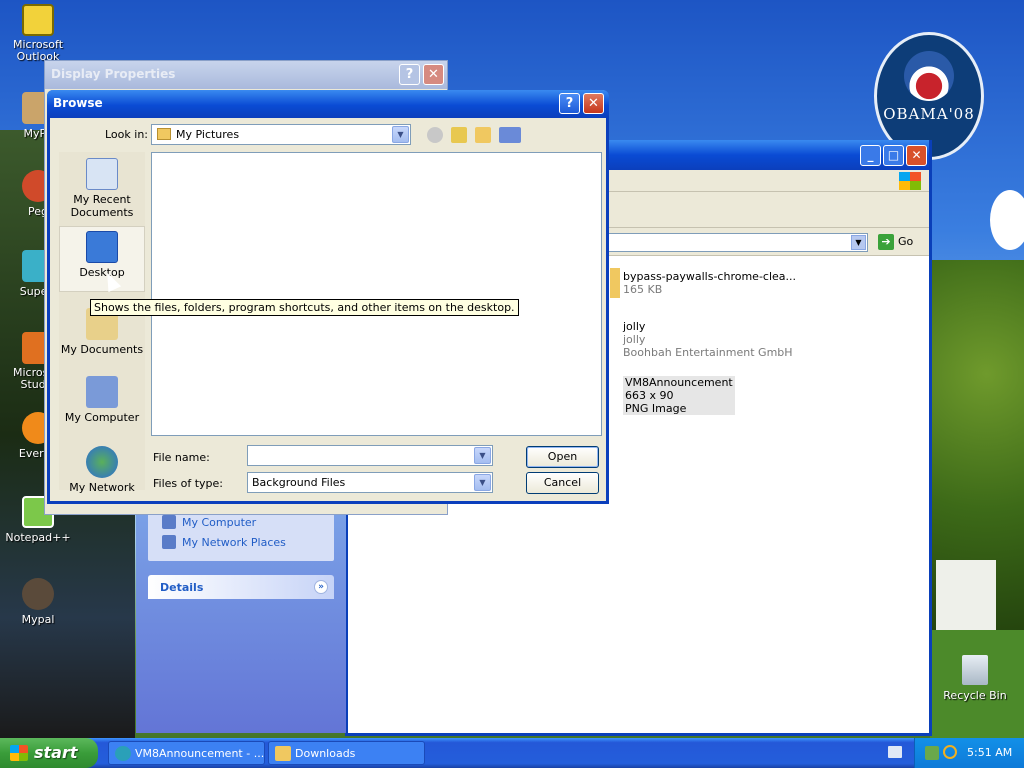 This screenshot has width=1024, height=768. What do you see at coordinates (562, 483) in the screenshot?
I see `cancel-button: Cancel` at bounding box center [562, 483].